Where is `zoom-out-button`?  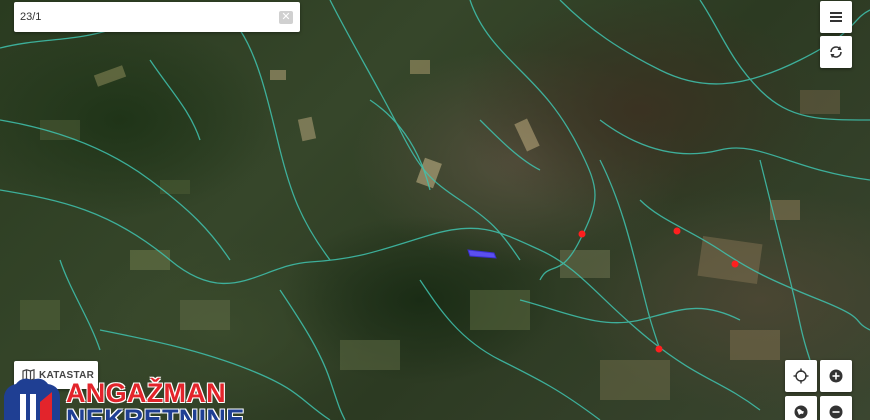
zoom-out-button is located at coordinates (836, 408).